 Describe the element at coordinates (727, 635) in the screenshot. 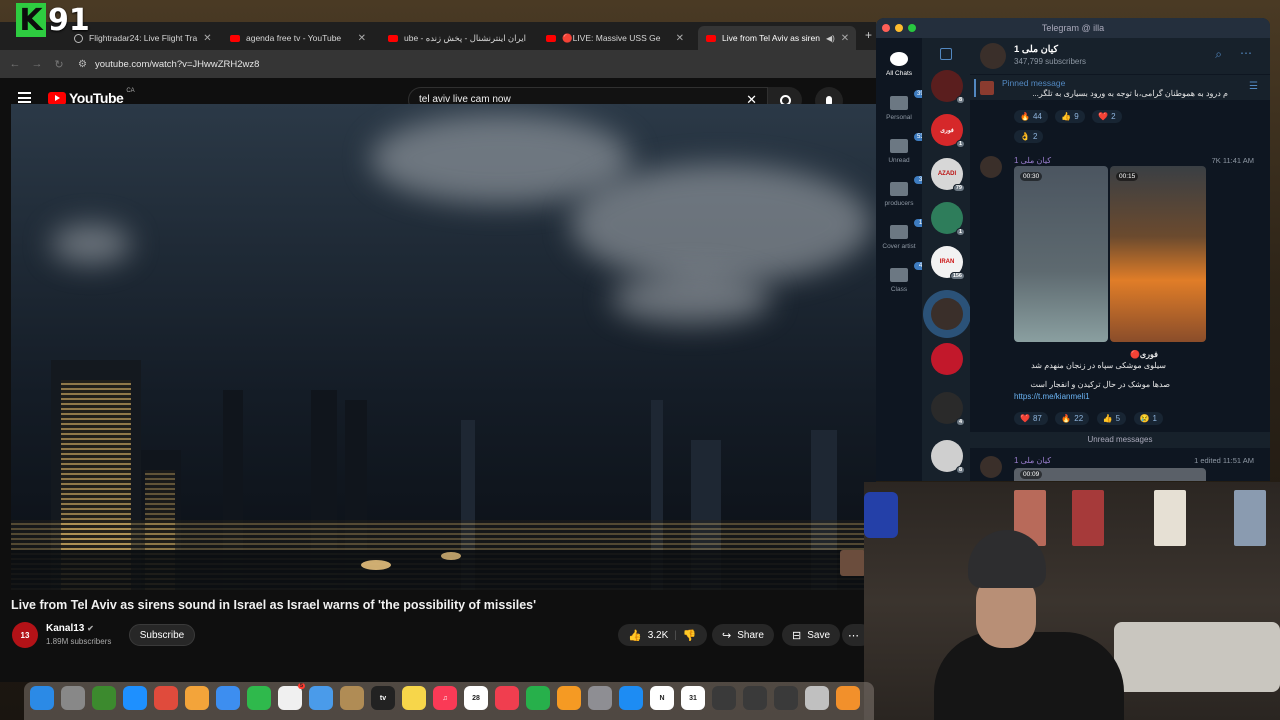

I see `share-icon: ↪` at that location.